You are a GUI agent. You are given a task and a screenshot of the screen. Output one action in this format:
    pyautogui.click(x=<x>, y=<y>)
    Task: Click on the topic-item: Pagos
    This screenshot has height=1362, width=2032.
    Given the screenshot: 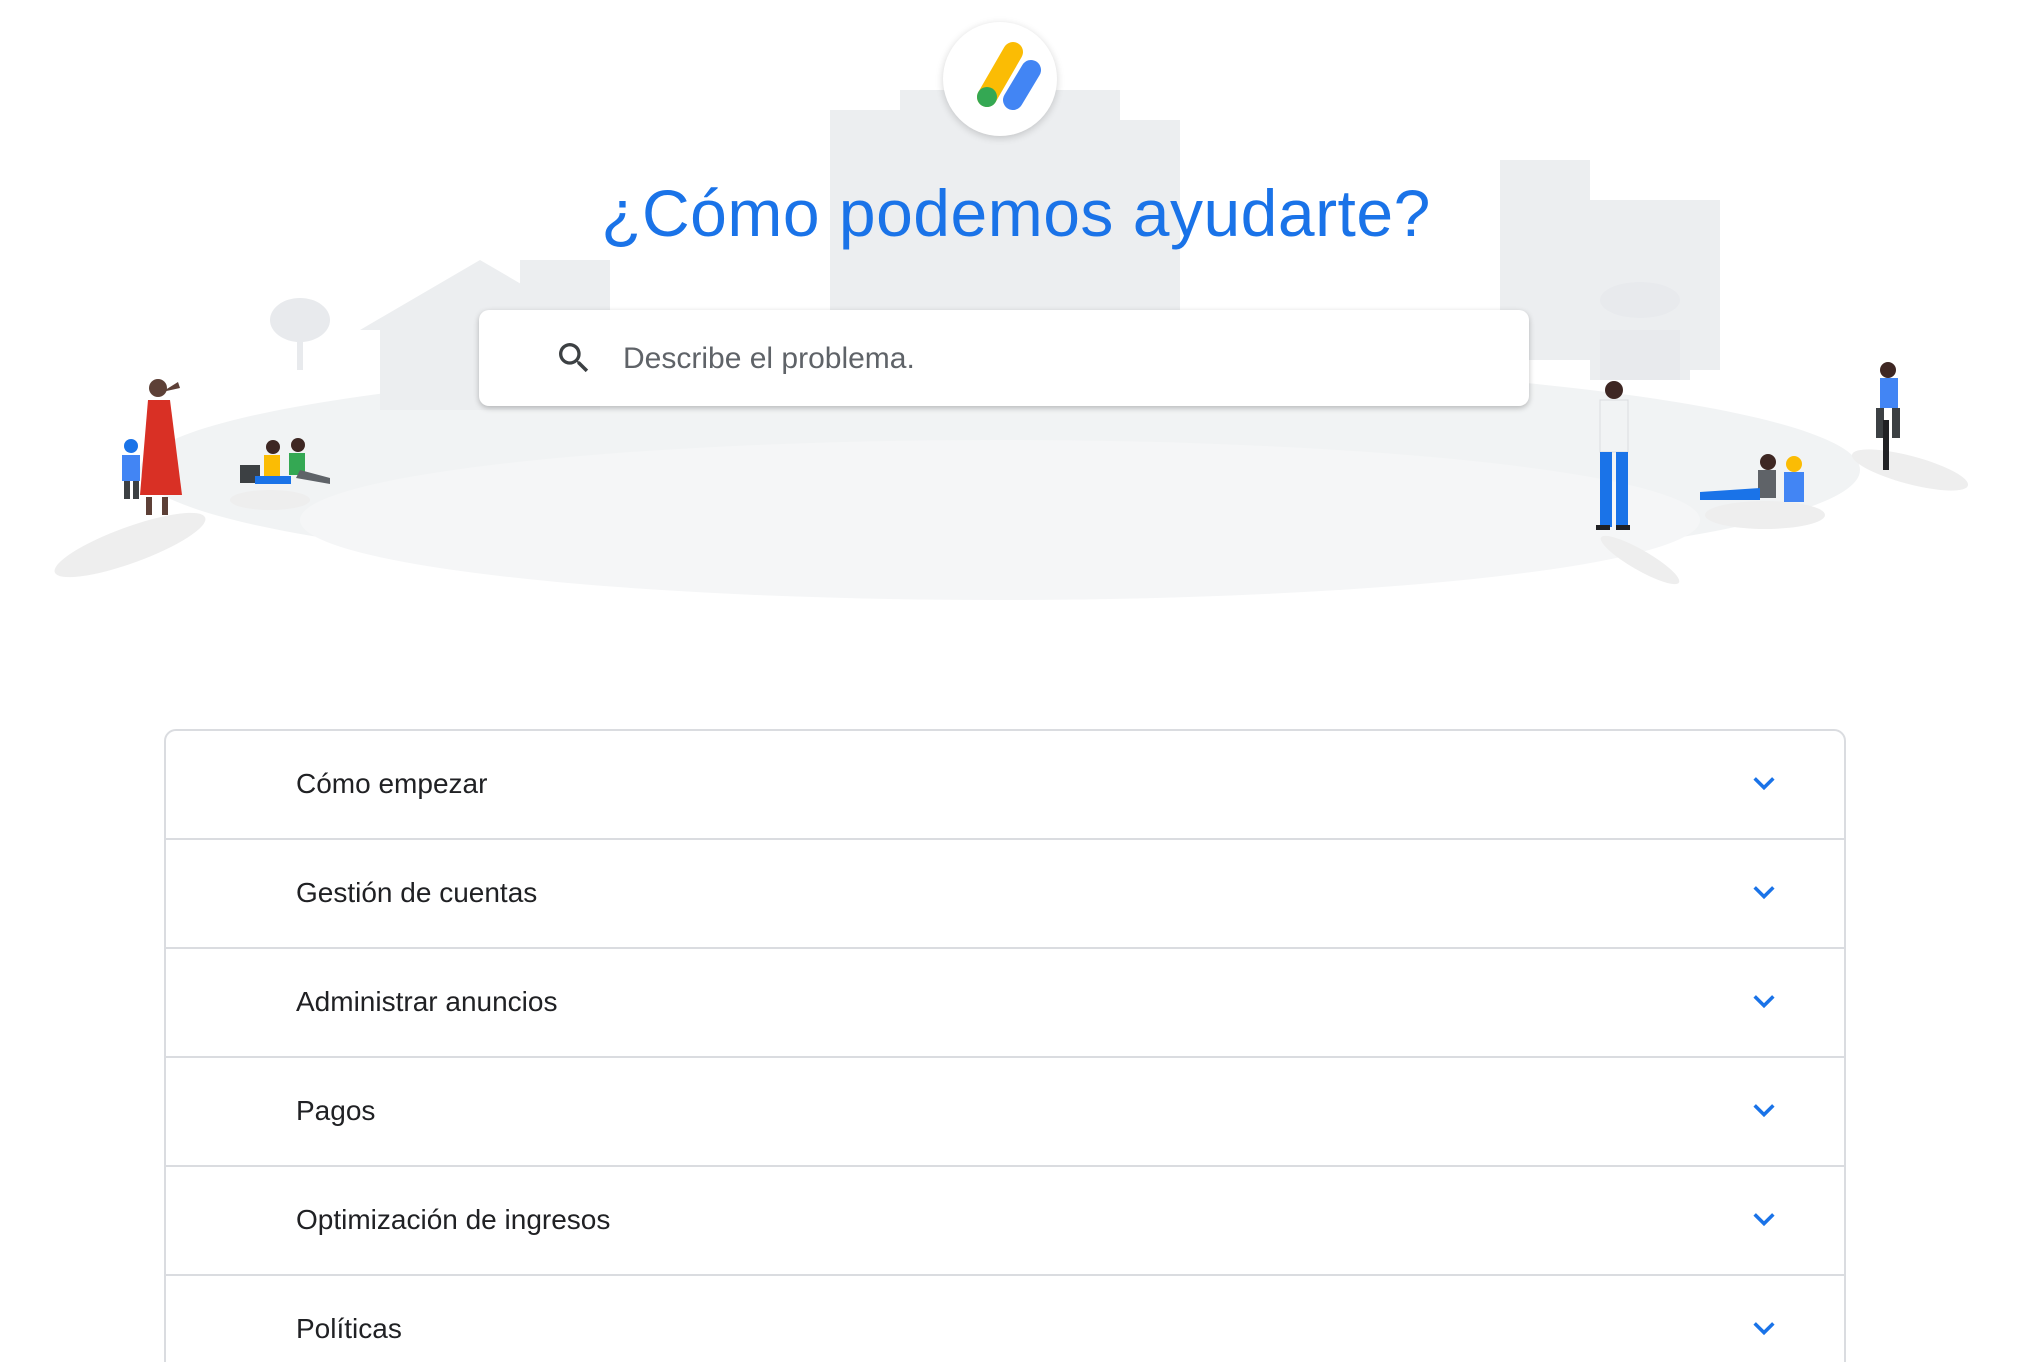 What is the action you would take?
    pyautogui.click(x=1005, y=1112)
    